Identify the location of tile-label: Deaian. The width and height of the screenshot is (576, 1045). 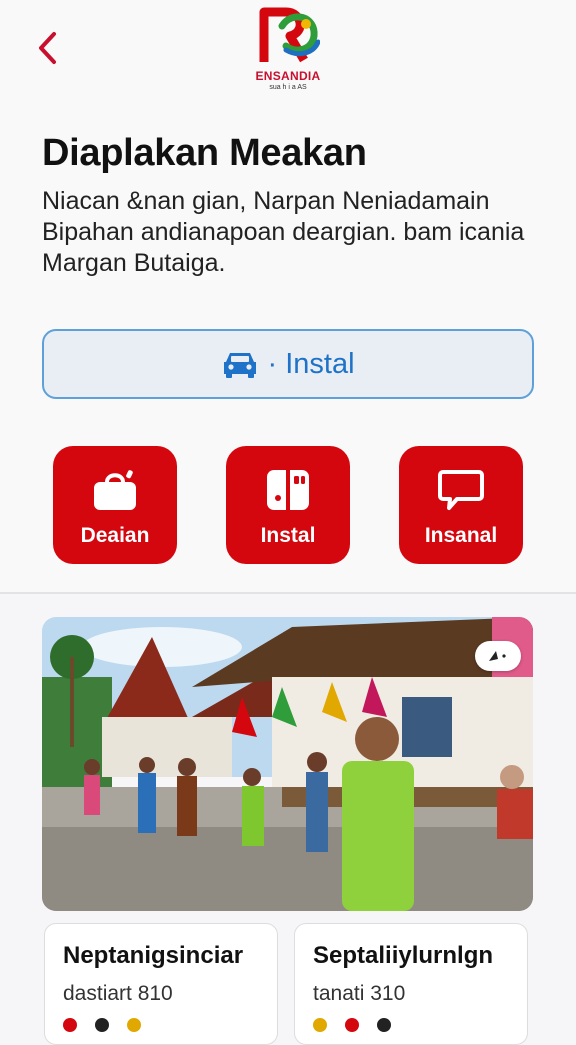
(115, 535).